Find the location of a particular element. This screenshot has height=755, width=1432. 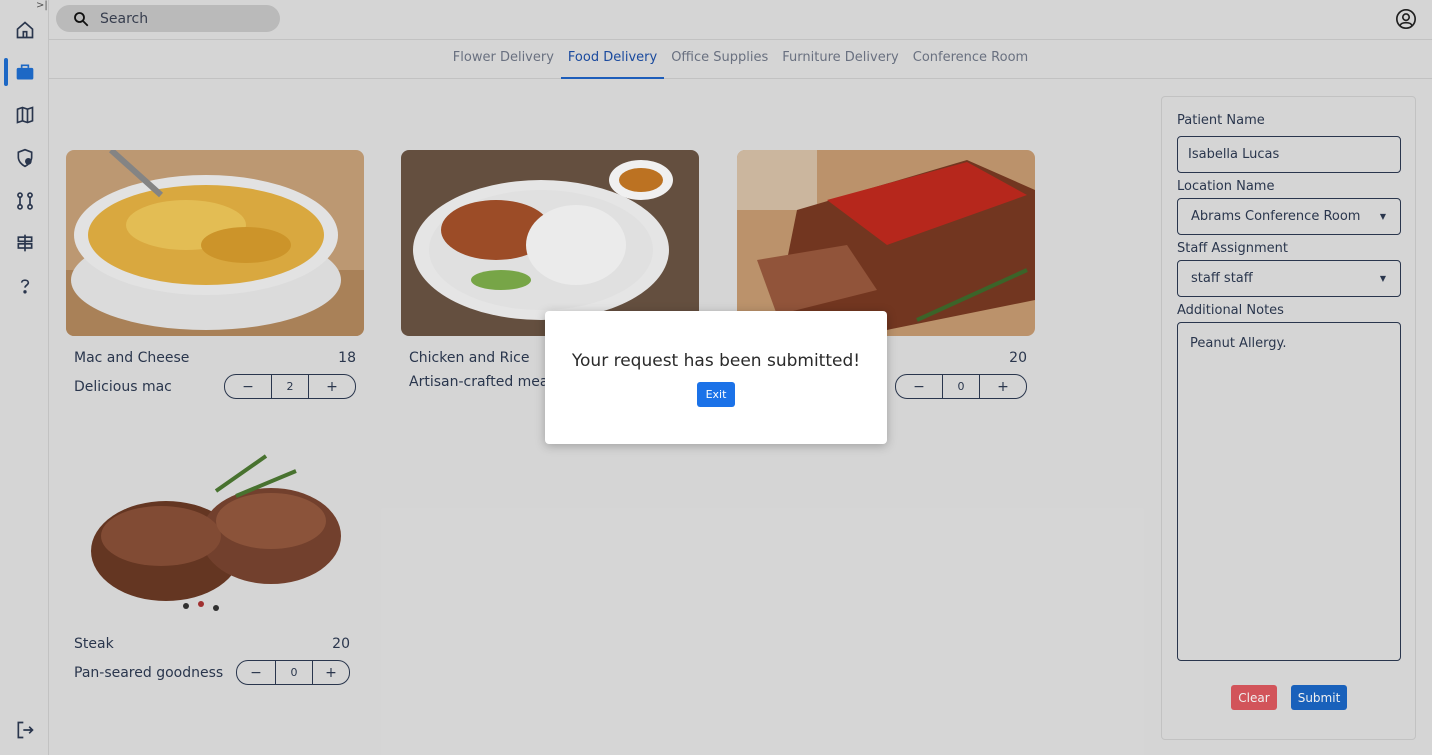

exit-button: Exit is located at coordinates (716, 394).